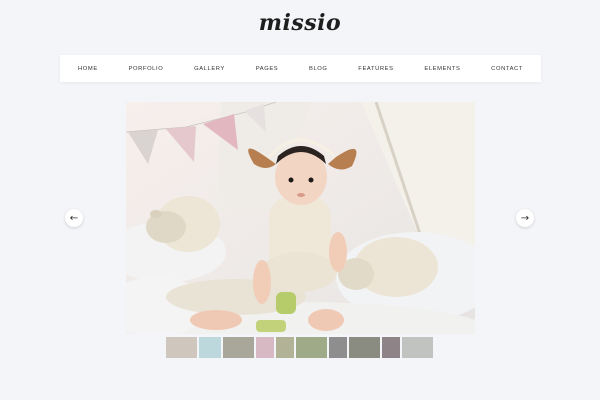  What do you see at coordinates (442, 69) in the screenshot?
I see `nav-item-elements: ELEMENTS` at bounding box center [442, 69].